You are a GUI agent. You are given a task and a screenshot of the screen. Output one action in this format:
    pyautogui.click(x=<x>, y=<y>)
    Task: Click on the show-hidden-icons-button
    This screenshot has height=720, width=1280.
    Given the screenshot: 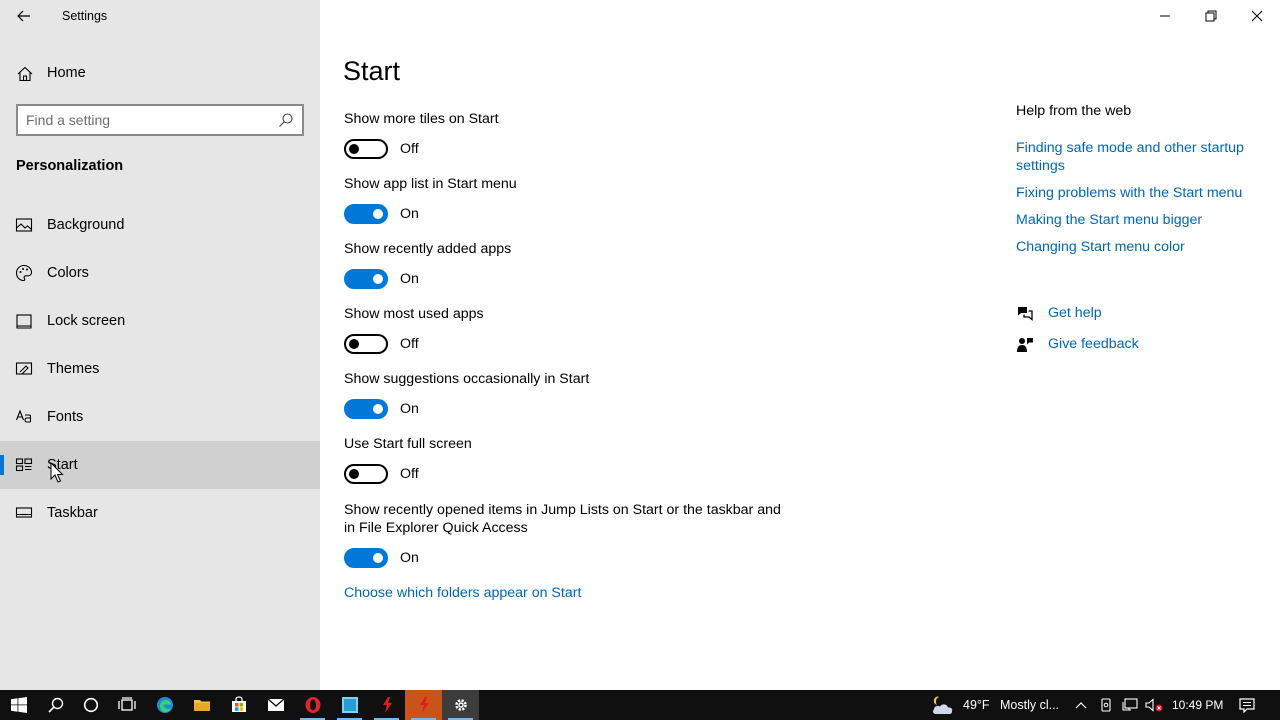 What is the action you would take?
    pyautogui.click(x=1081, y=705)
    